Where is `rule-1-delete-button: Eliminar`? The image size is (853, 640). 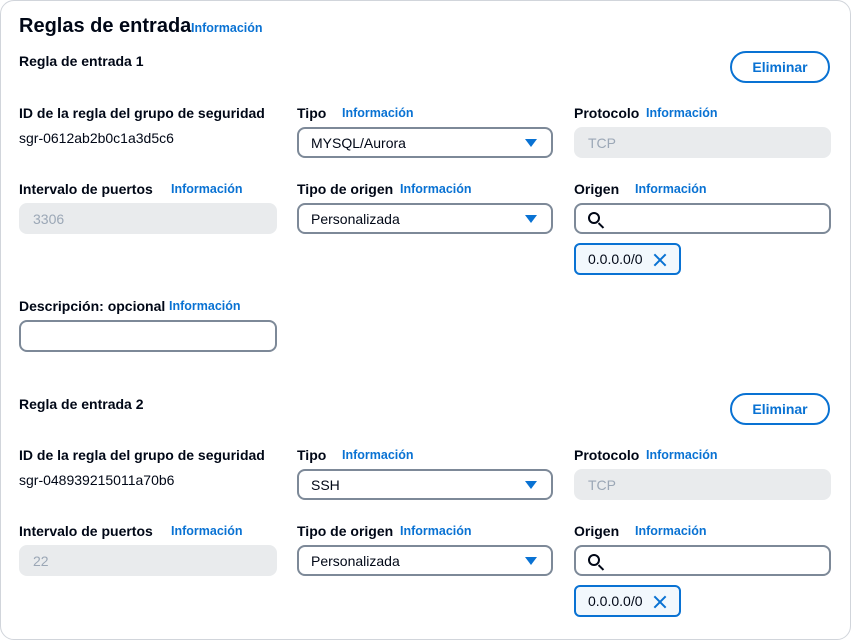
rule-1-delete-button: Eliminar is located at coordinates (780, 67).